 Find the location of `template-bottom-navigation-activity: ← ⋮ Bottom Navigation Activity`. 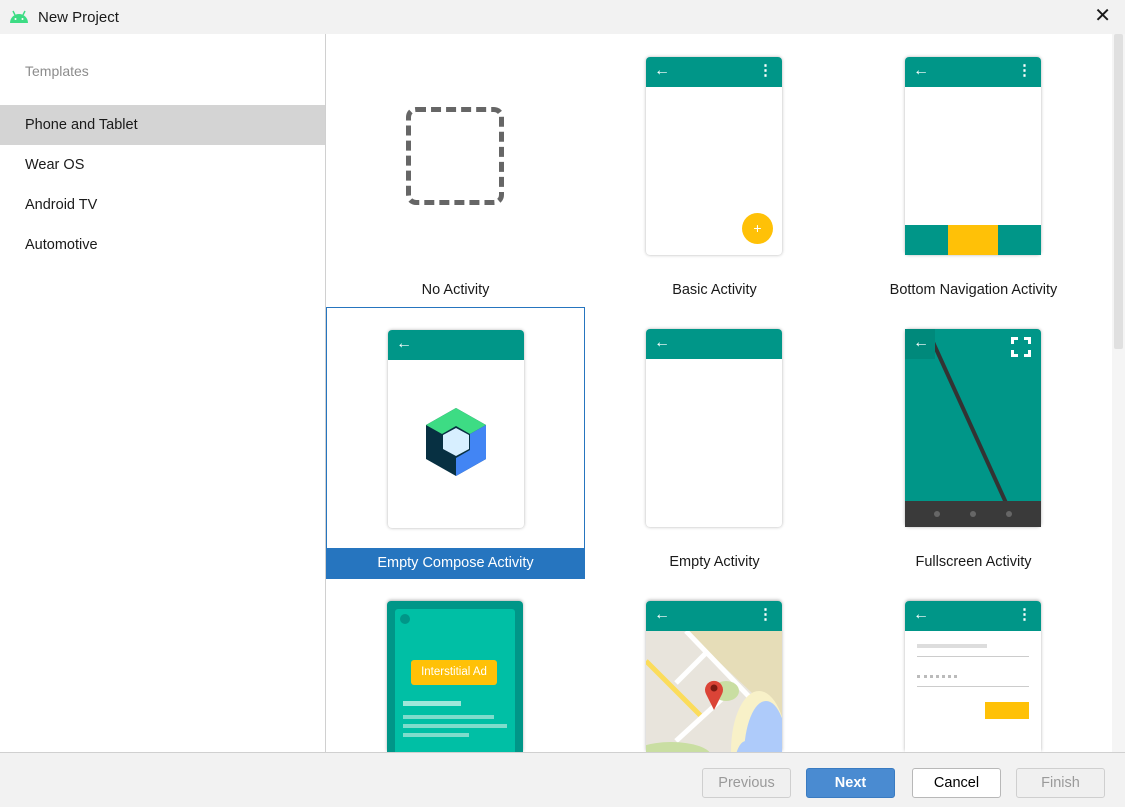

template-bottom-navigation-activity: ← ⋮ Bottom Navigation Activity is located at coordinates (973, 171).